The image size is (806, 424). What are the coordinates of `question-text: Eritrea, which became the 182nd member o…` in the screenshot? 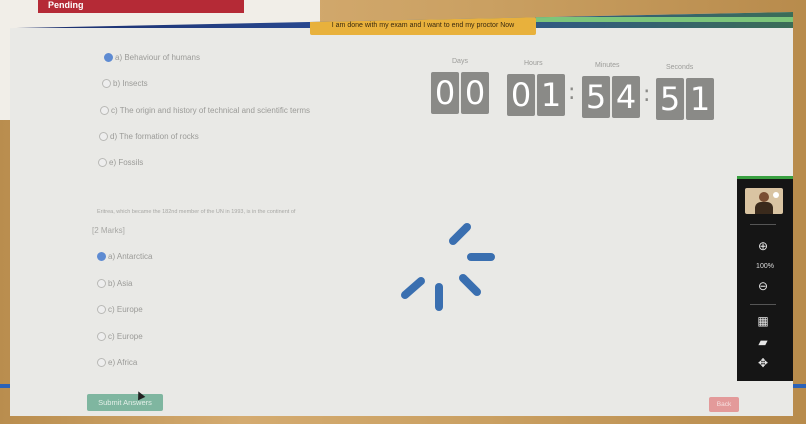 It's located at (196, 212).